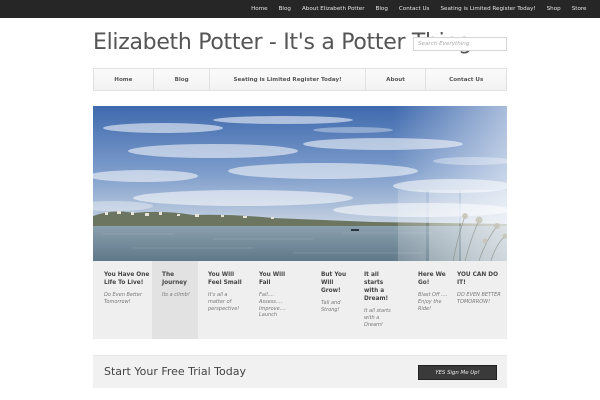 Image resolution: width=600 pixels, height=400 pixels. What do you see at coordinates (579, 9) in the screenshot?
I see `top-nav-store: Store` at bounding box center [579, 9].